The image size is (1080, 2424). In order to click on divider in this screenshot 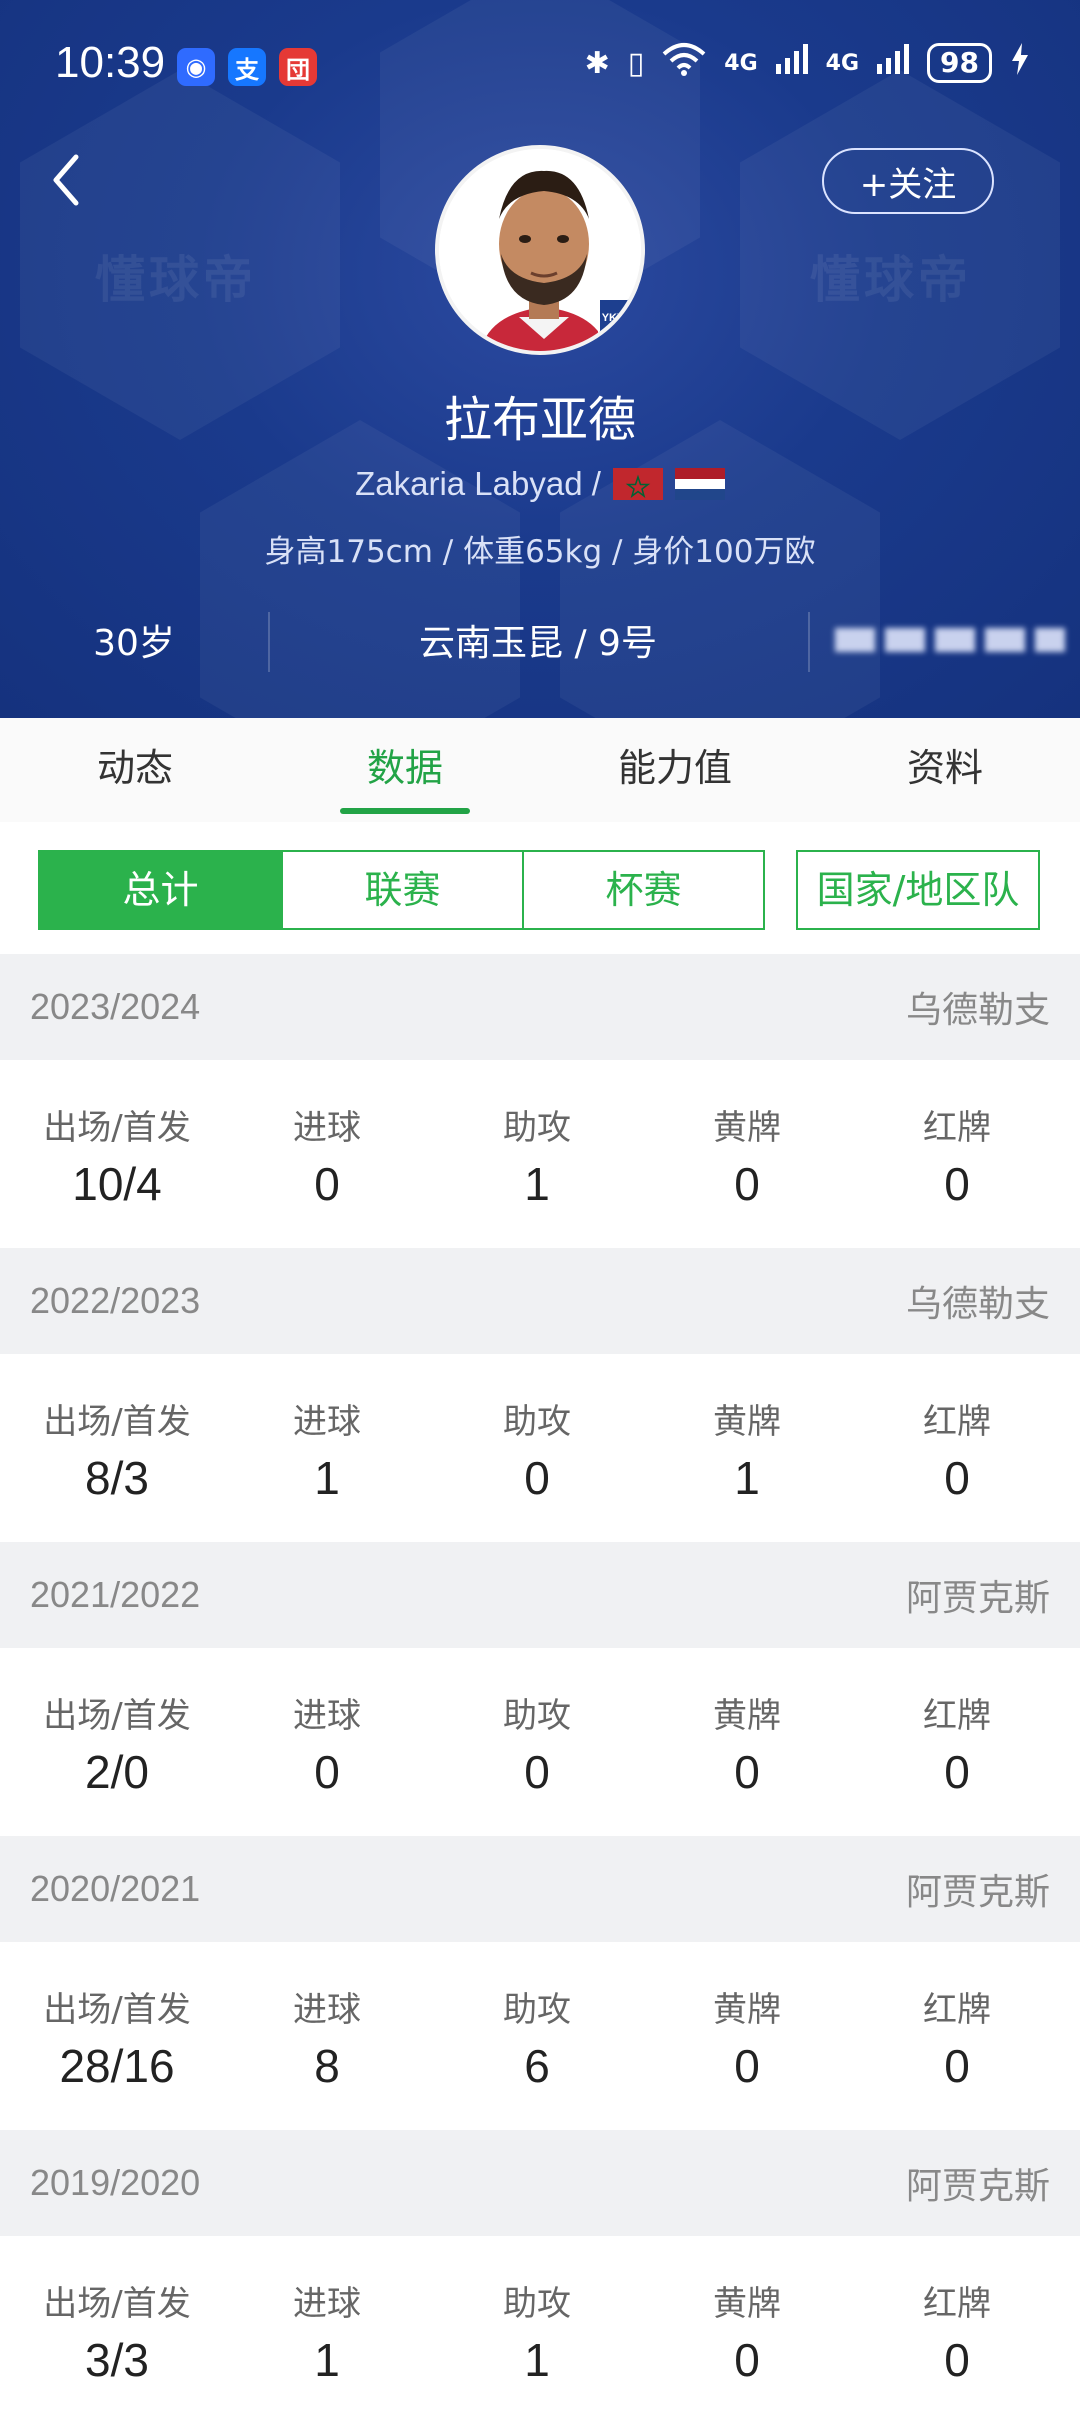, I will do `click(809, 642)`.